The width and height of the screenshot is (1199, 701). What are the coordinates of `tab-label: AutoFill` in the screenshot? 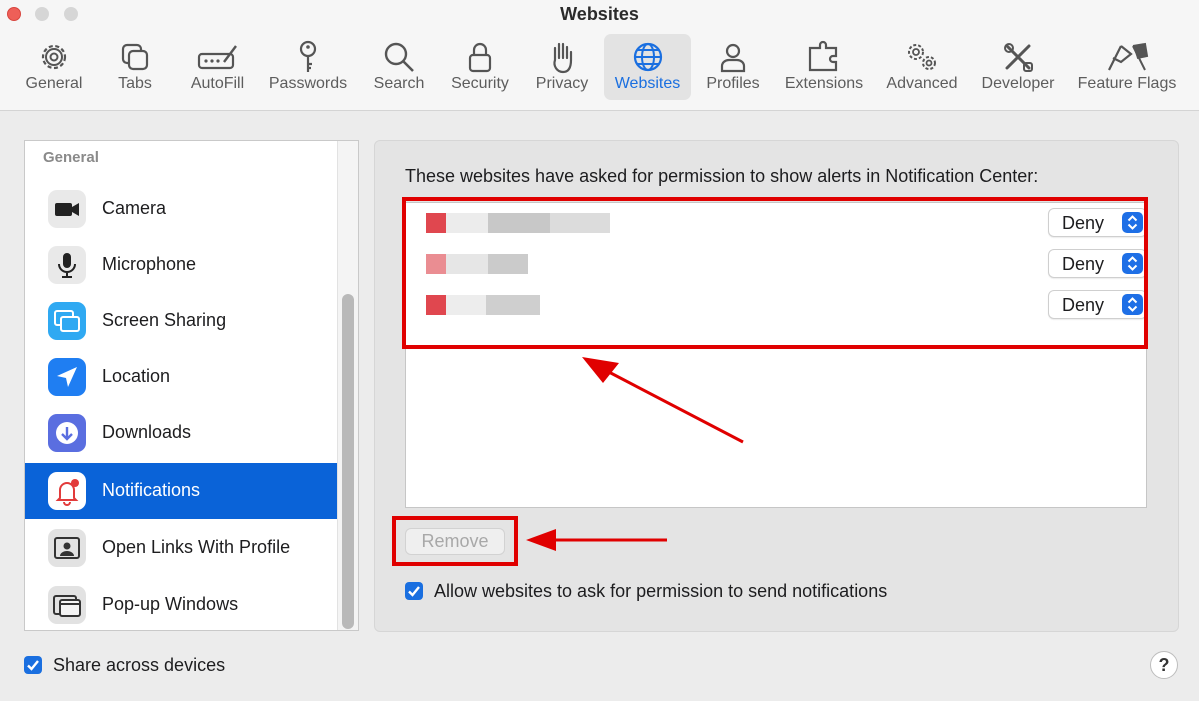 It's located at (217, 83).